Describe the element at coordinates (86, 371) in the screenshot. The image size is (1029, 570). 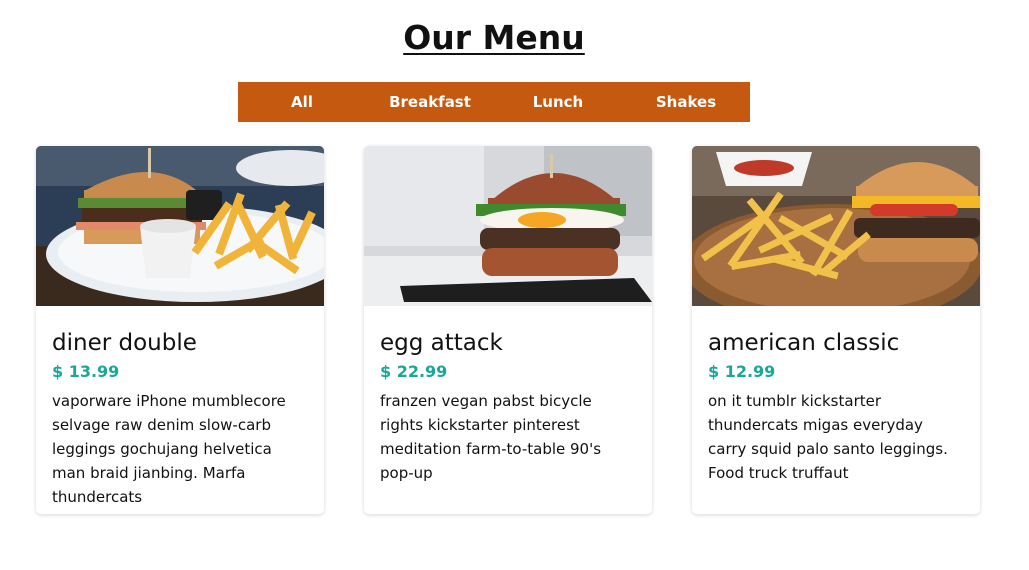
I see `menu-item-price: $ 13.99` at that location.